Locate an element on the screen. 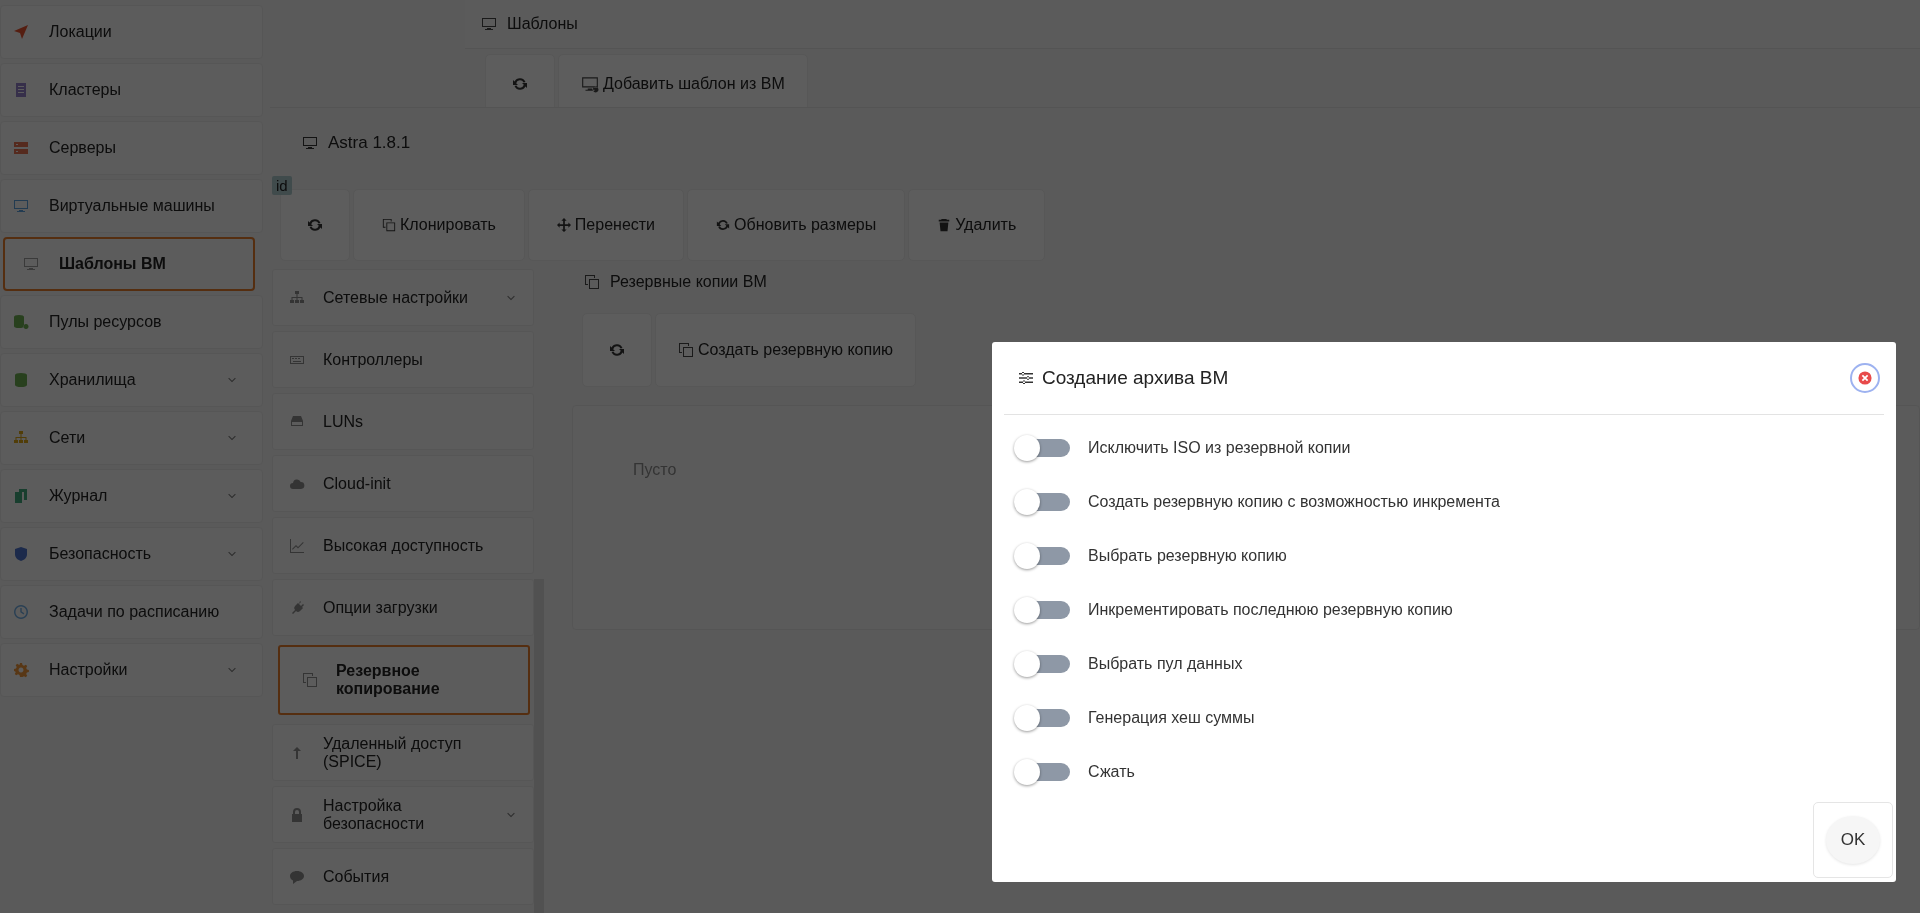 The image size is (1920, 913). window-title: Astra 1.8.1 is located at coordinates (369, 143).